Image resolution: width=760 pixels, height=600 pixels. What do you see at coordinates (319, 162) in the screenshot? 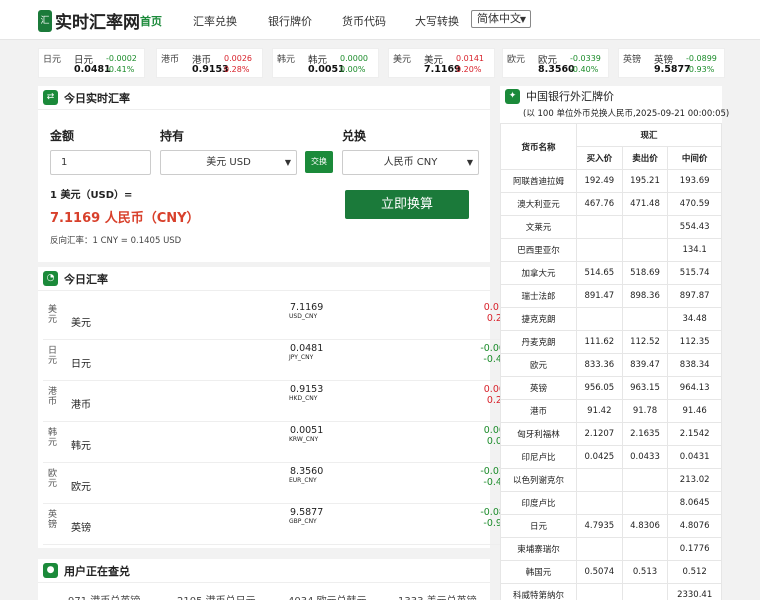
I see `swap-button: 交换` at bounding box center [319, 162].